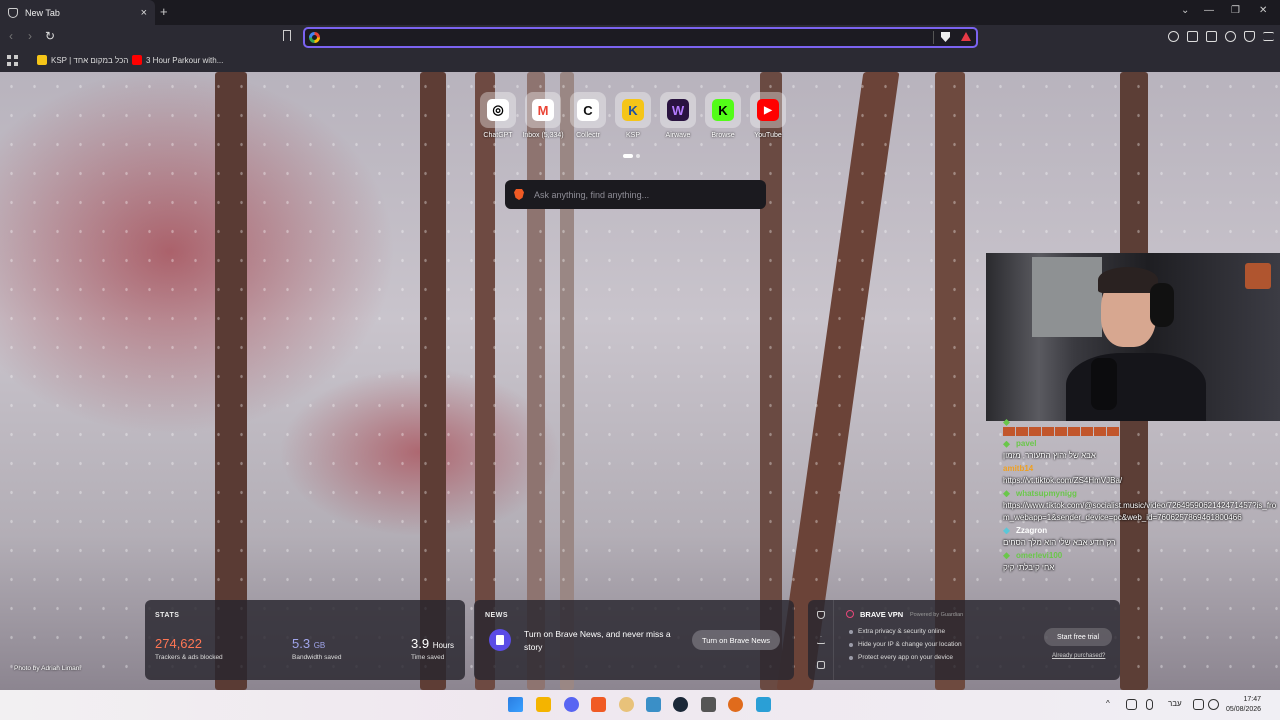 This screenshot has width=1280, height=720. I want to click on wallet-icon, so click(1211, 36).